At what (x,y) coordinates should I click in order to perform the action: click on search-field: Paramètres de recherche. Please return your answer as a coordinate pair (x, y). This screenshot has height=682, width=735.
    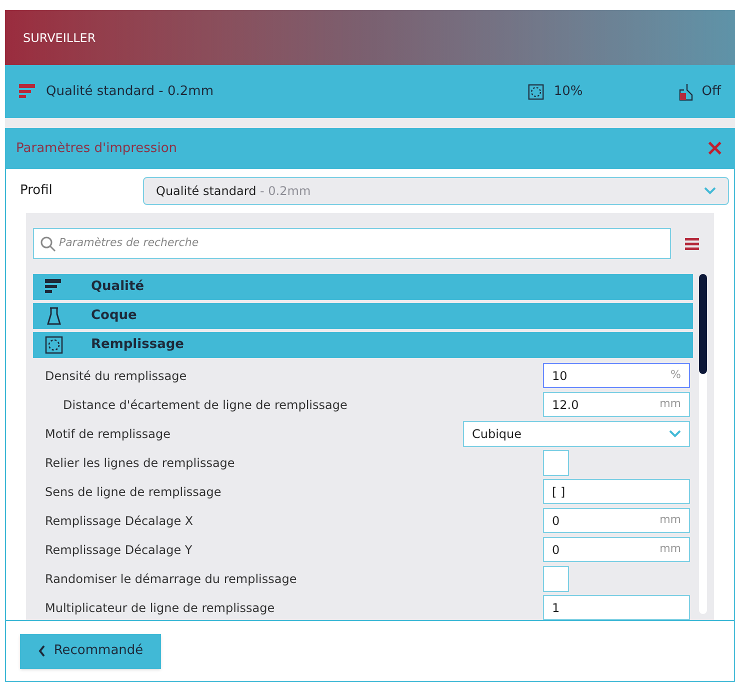
    Looking at the image, I should click on (352, 243).